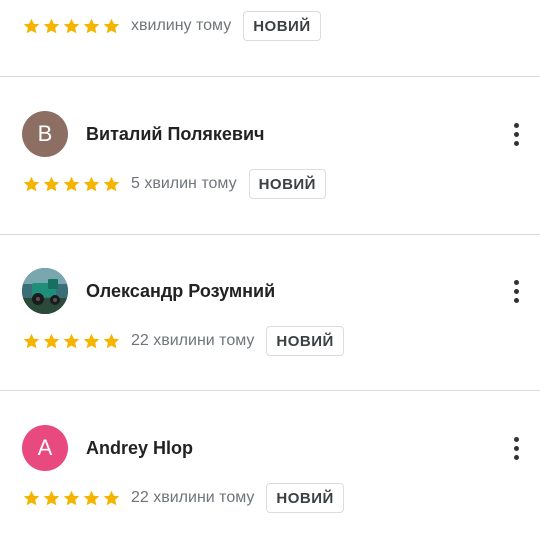 The image size is (540, 540). What do you see at coordinates (175, 134) in the screenshot?
I see `author-name: Виталий Полякевич` at bounding box center [175, 134].